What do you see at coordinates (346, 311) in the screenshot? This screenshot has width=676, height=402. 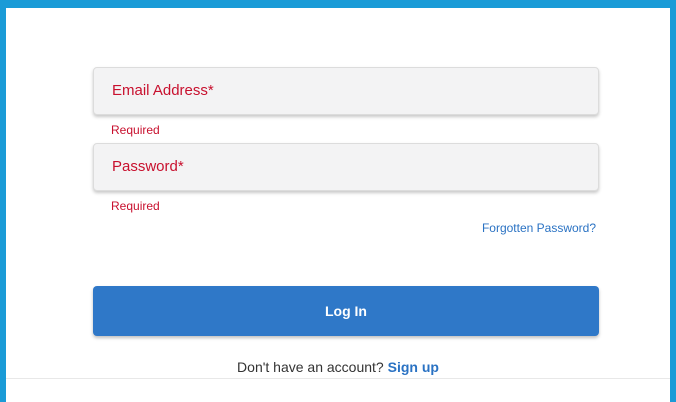 I see `login-button: Log In` at bounding box center [346, 311].